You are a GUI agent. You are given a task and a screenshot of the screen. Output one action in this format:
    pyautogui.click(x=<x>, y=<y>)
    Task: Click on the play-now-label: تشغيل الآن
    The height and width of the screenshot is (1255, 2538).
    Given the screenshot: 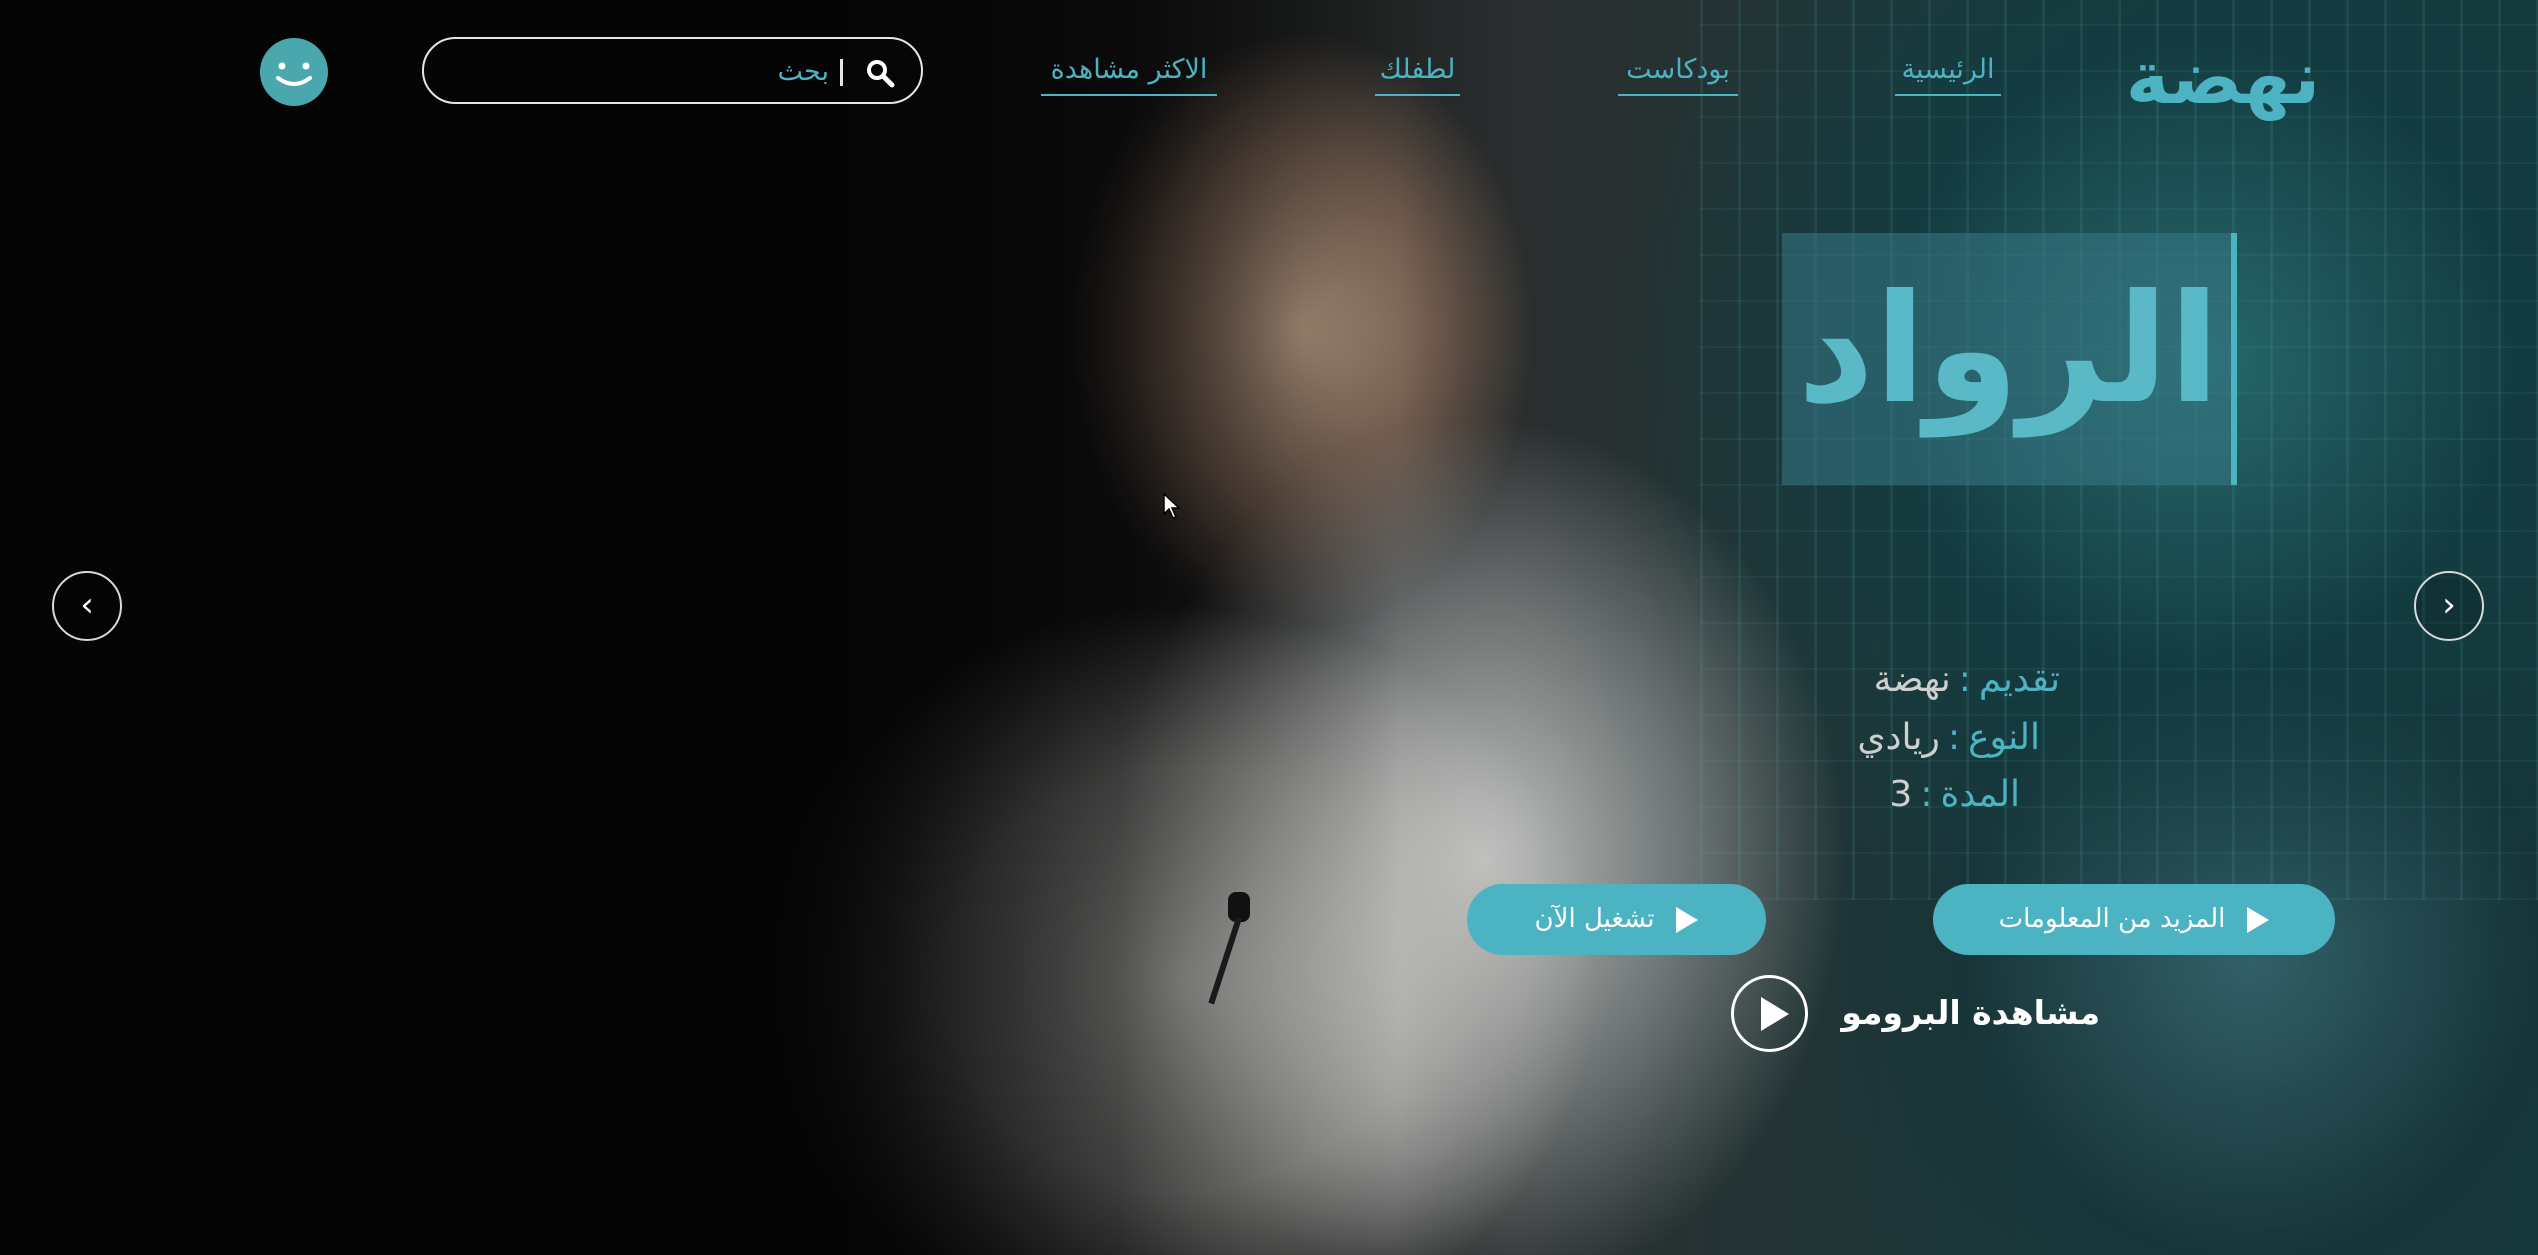 What is the action you would take?
    pyautogui.click(x=1594, y=919)
    